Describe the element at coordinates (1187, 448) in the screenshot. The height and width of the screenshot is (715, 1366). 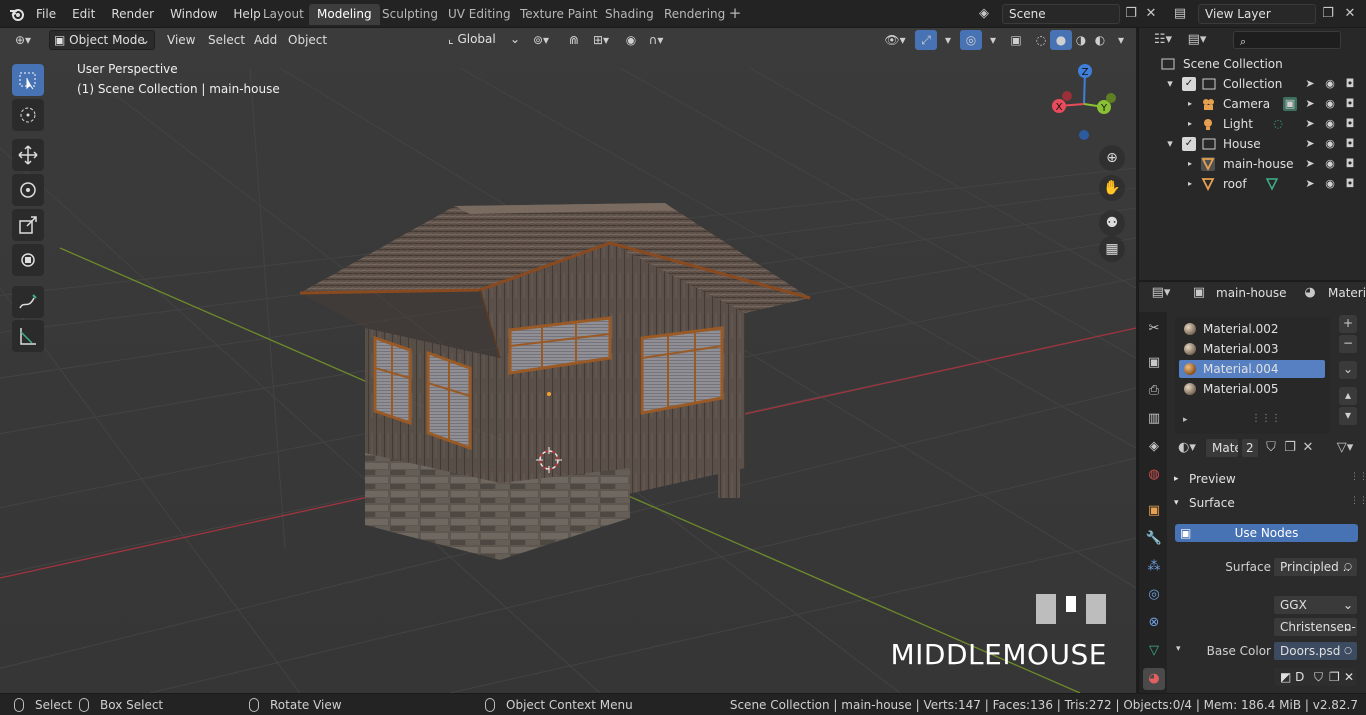
I see `material-browse-icon: ◐▾` at that location.